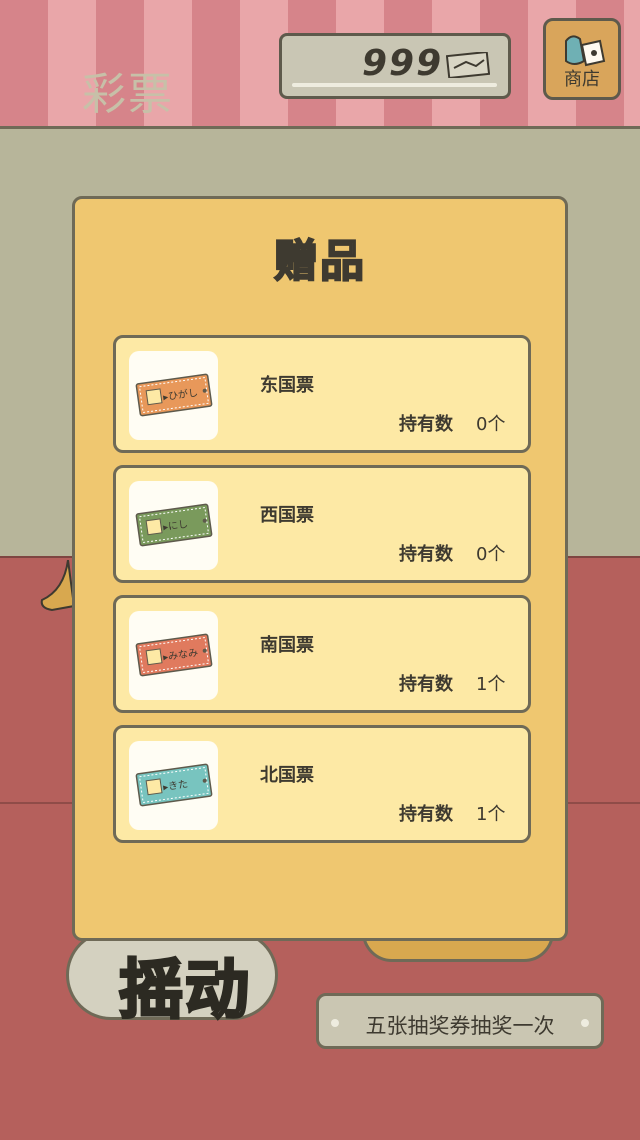 The width and height of the screenshot is (640, 1140). Describe the element at coordinates (128, 94) in the screenshot. I see `page-title: 彩票` at that location.